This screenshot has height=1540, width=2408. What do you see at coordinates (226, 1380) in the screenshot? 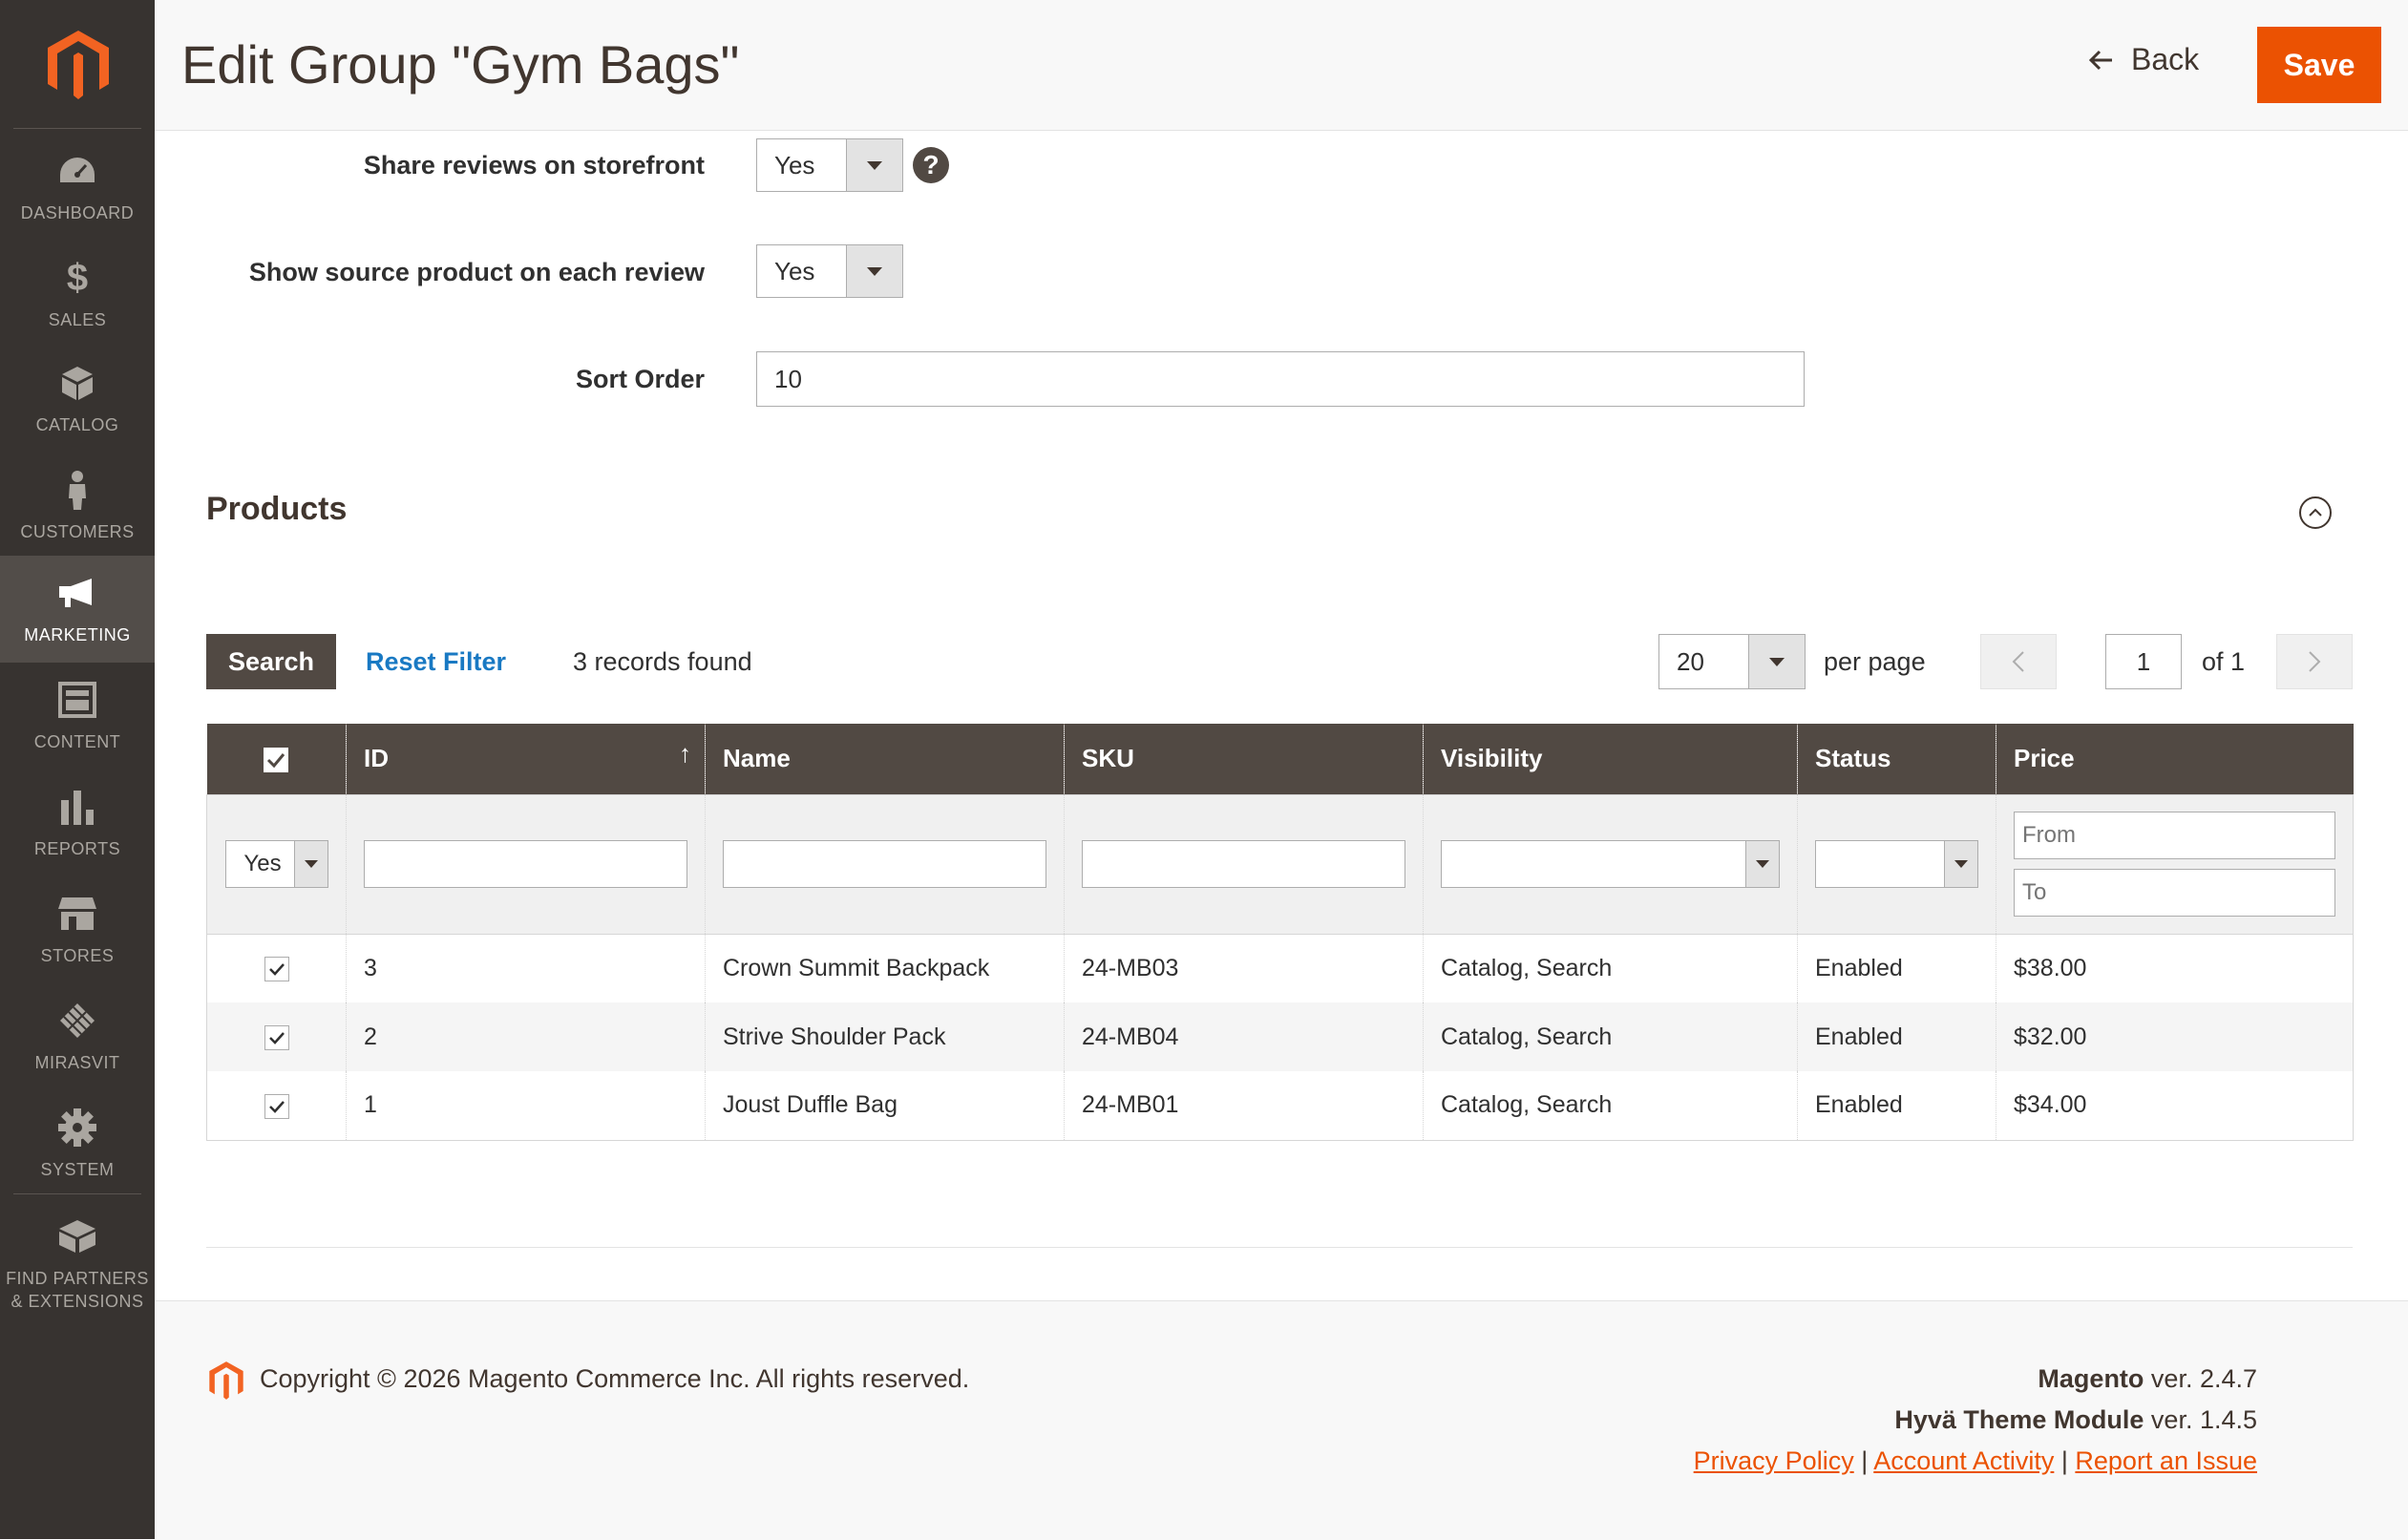
I see `magento-logo-small` at bounding box center [226, 1380].